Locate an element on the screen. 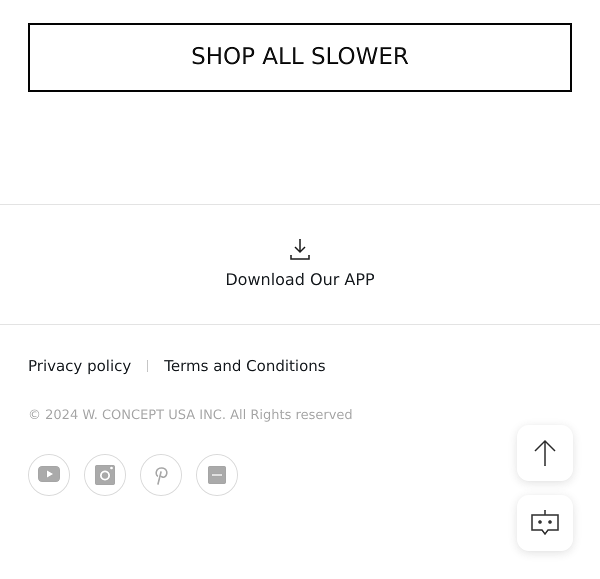 This screenshot has width=600, height=579. app-icon is located at coordinates (217, 475).